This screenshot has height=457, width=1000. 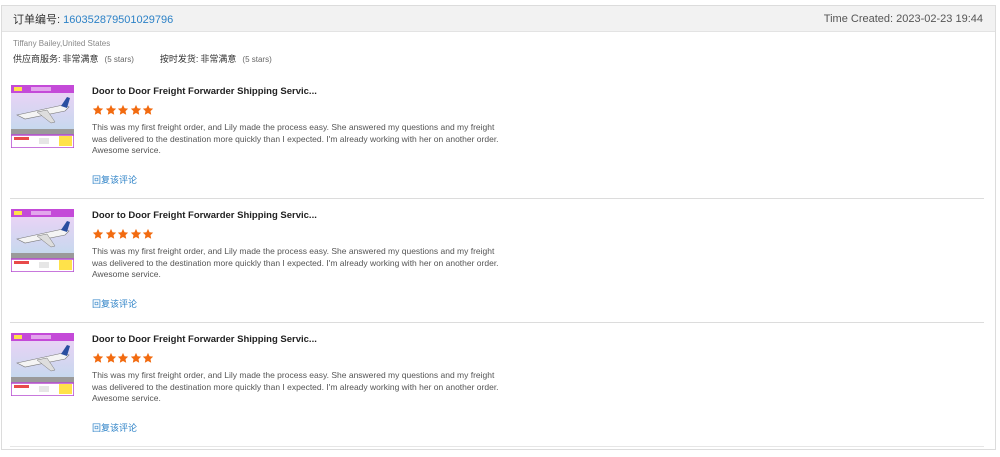 What do you see at coordinates (37, 59) in the screenshot?
I see `rating-label: 供应商服务:` at bounding box center [37, 59].